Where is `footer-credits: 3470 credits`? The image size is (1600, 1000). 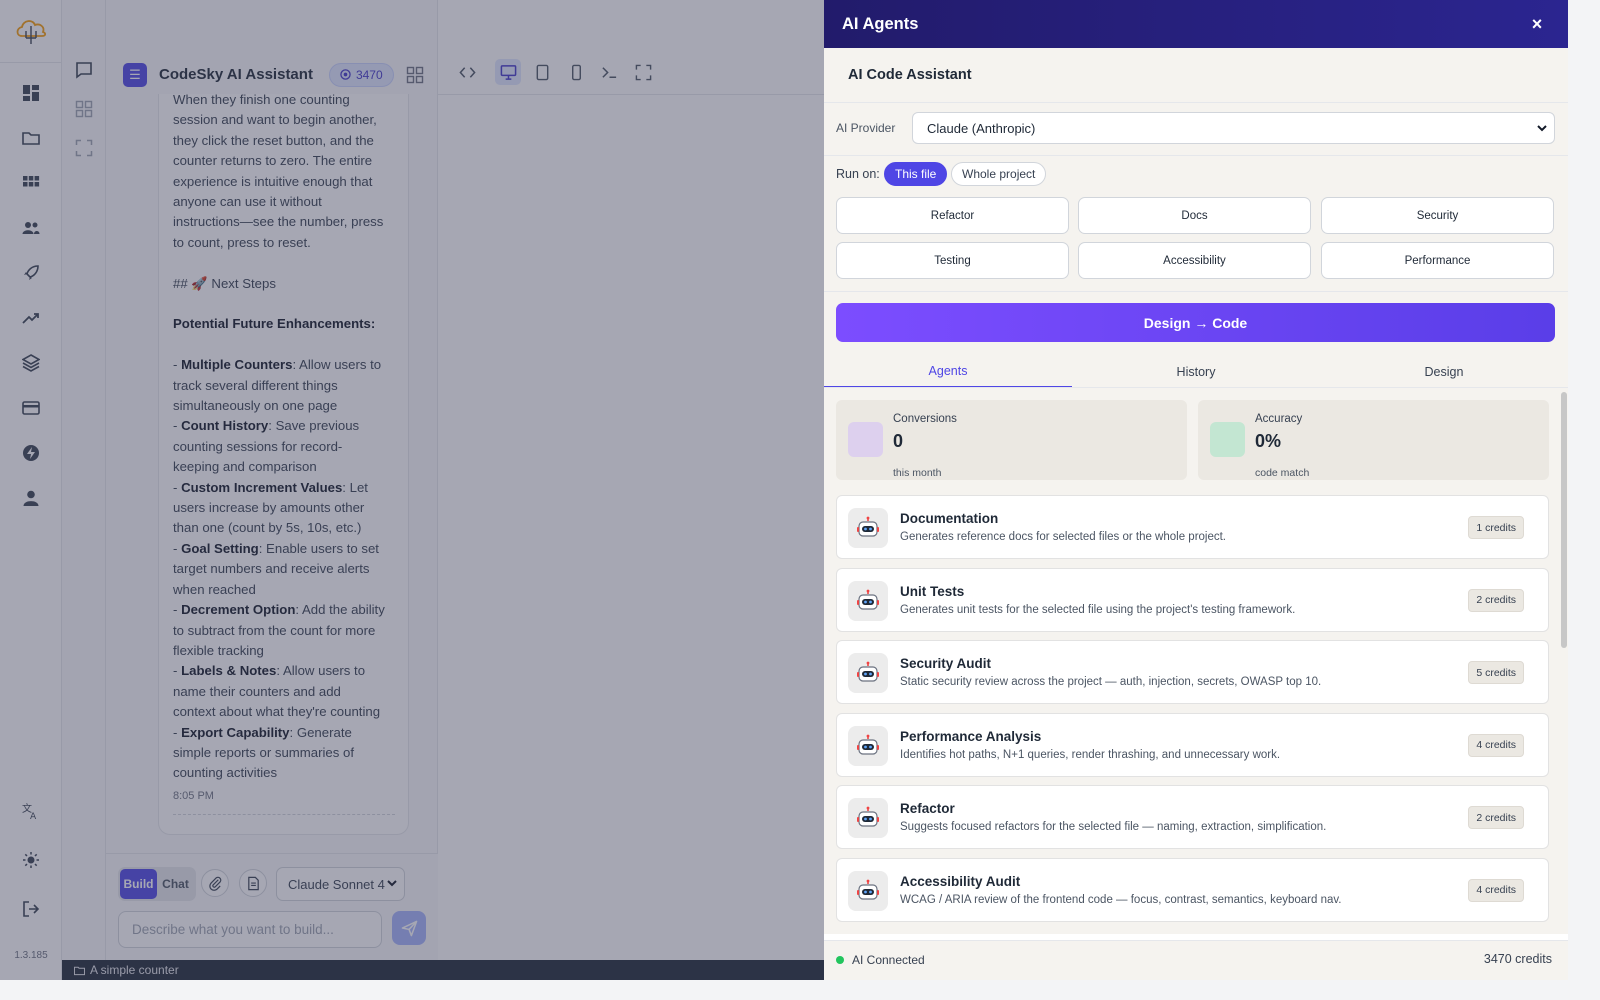
footer-credits: 3470 credits is located at coordinates (1517, 959).